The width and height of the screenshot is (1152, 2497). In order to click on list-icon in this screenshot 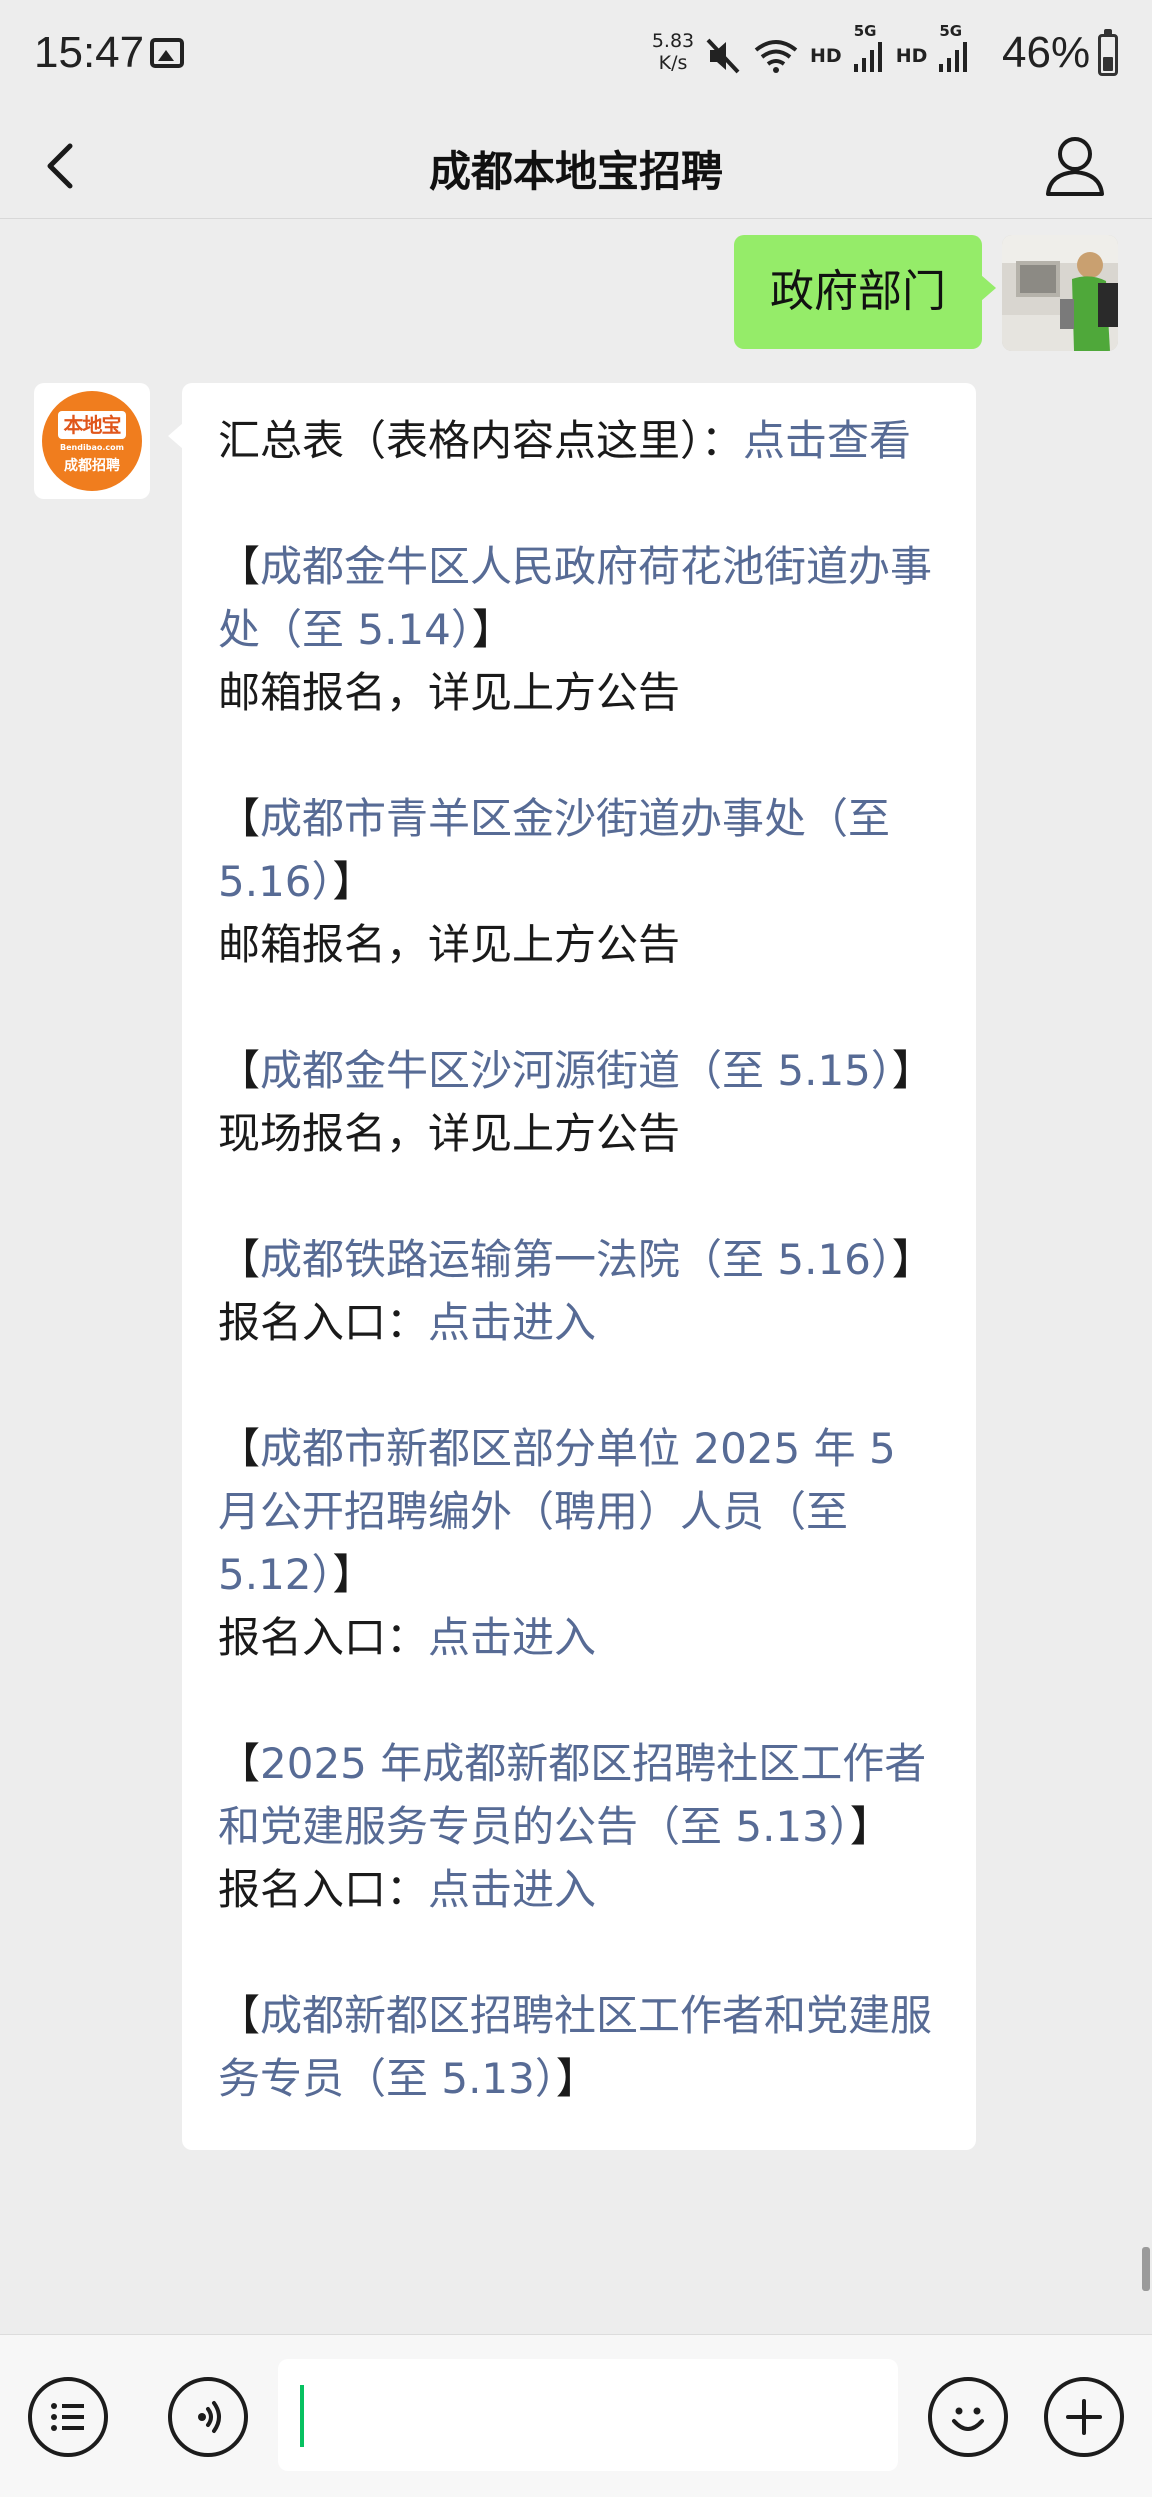, I will do `click(67, 2417)`.